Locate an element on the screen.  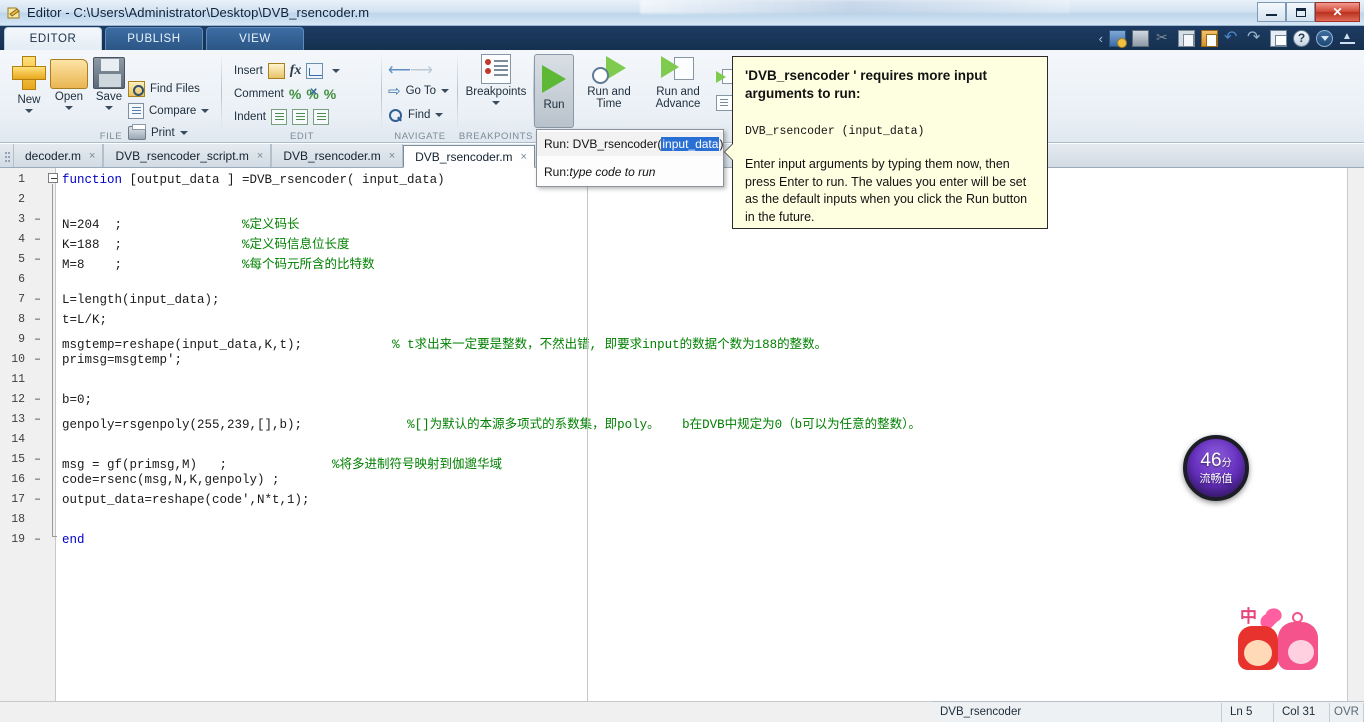
code-line: L=length(input_data); is located at coordinates (141, 300).